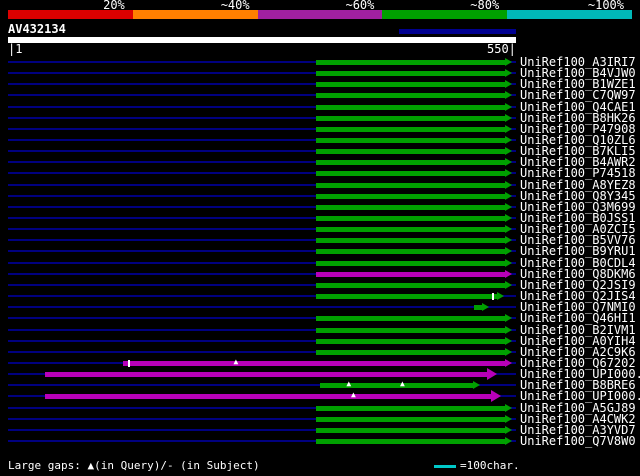 The width and height of the screenshot is (640, 476). I want to click on gaps-legend: Large gaps: ▲(in Query)/- (in Subject), so click(134, 465).